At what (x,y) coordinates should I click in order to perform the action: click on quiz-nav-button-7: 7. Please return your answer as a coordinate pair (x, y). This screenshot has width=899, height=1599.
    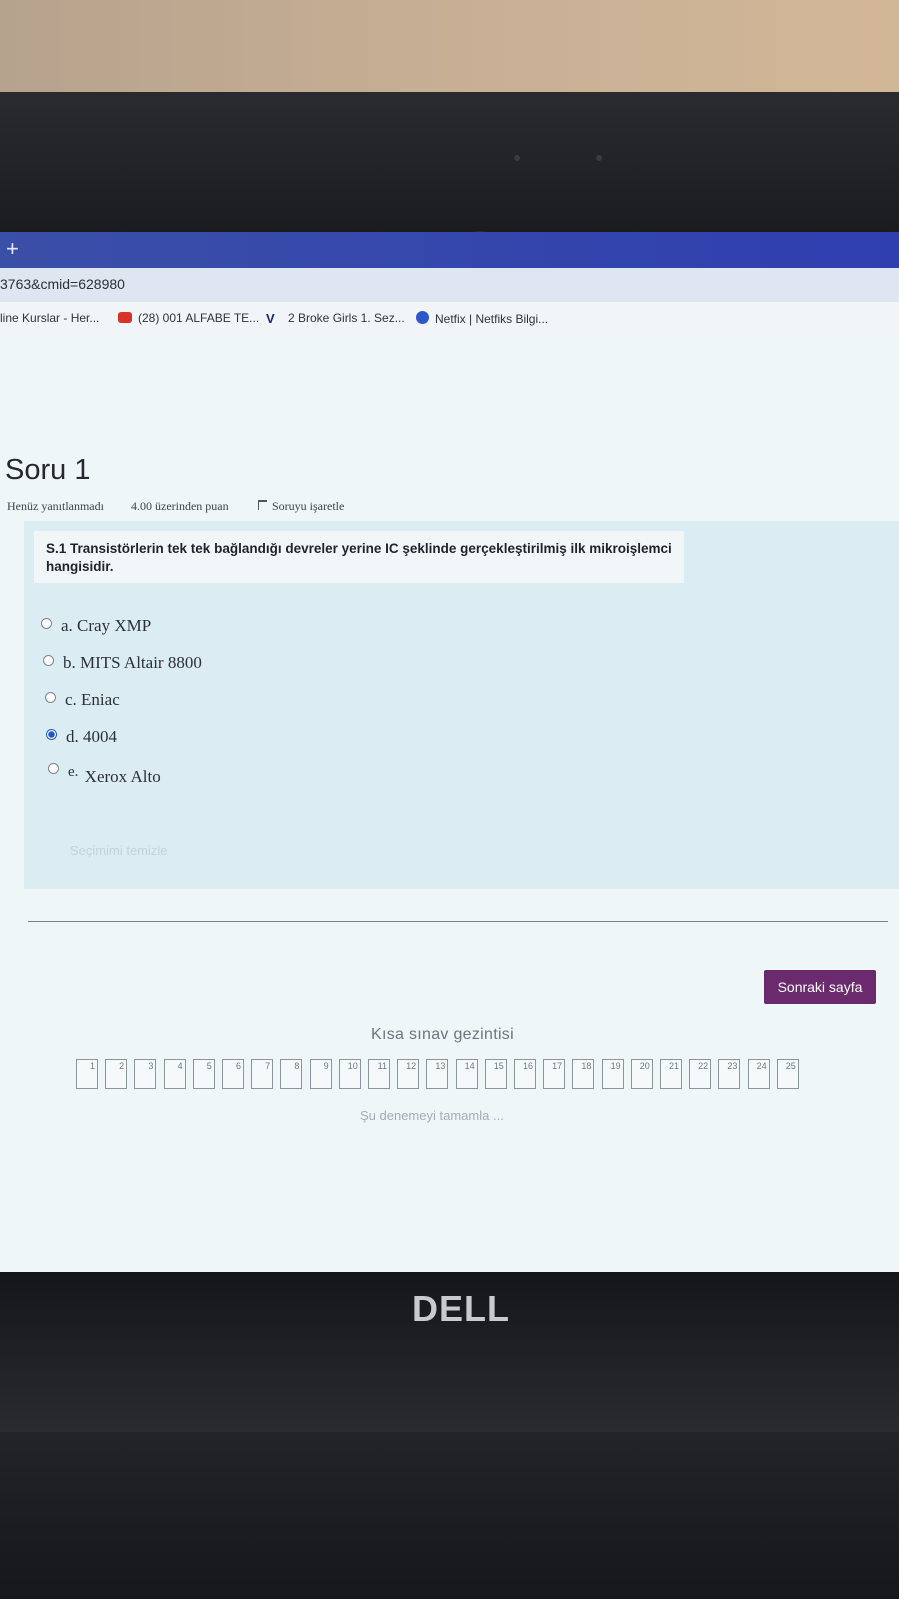
    Looking at the image, I should click on (262, 1074).